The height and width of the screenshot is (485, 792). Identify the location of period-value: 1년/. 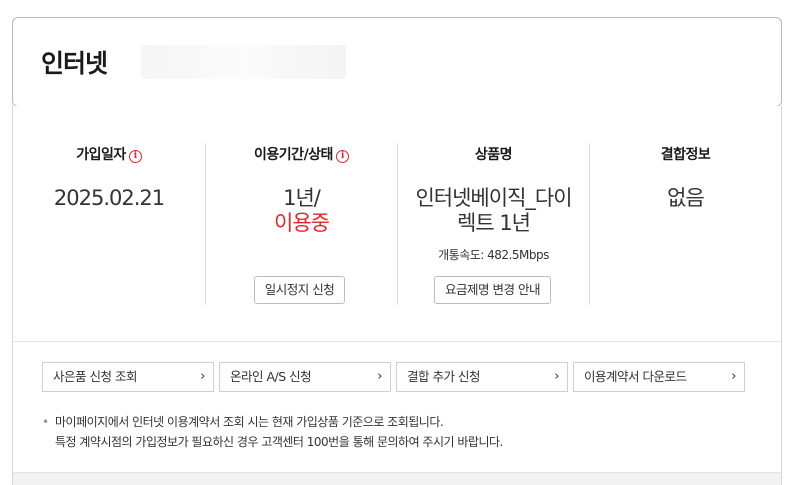
(302, 198).